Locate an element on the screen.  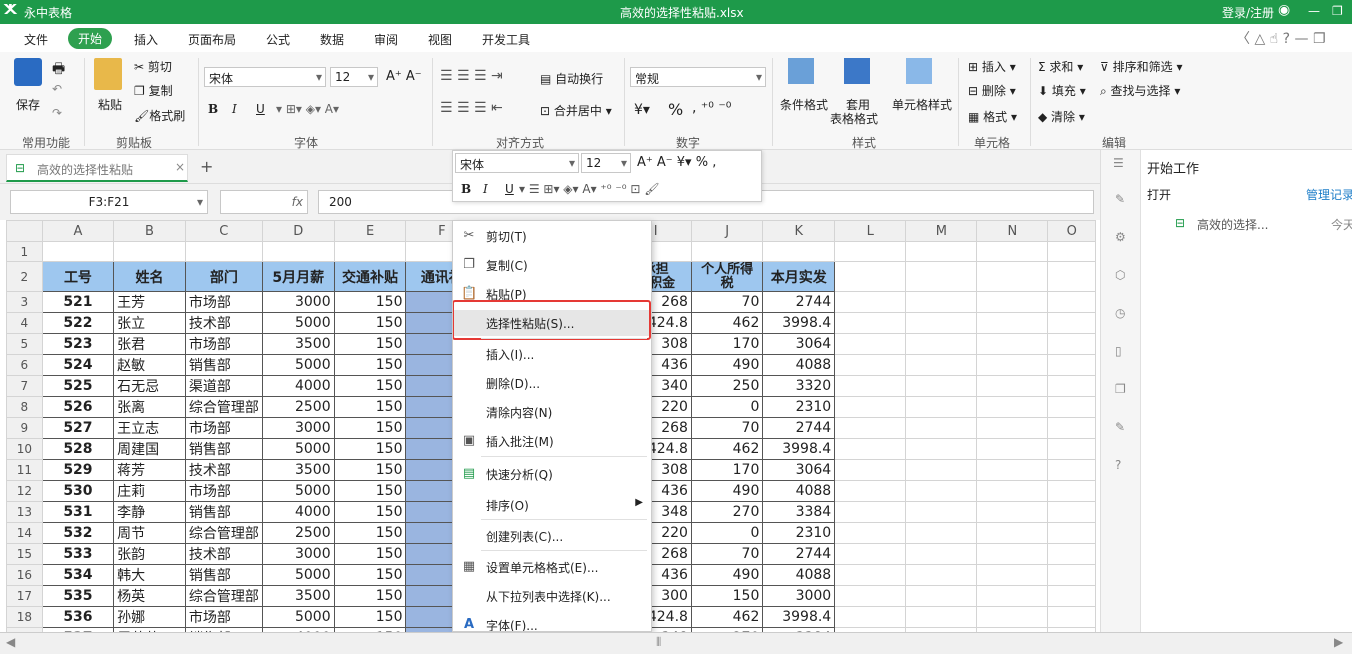
column-header: J is located at coordinates (727, 231).